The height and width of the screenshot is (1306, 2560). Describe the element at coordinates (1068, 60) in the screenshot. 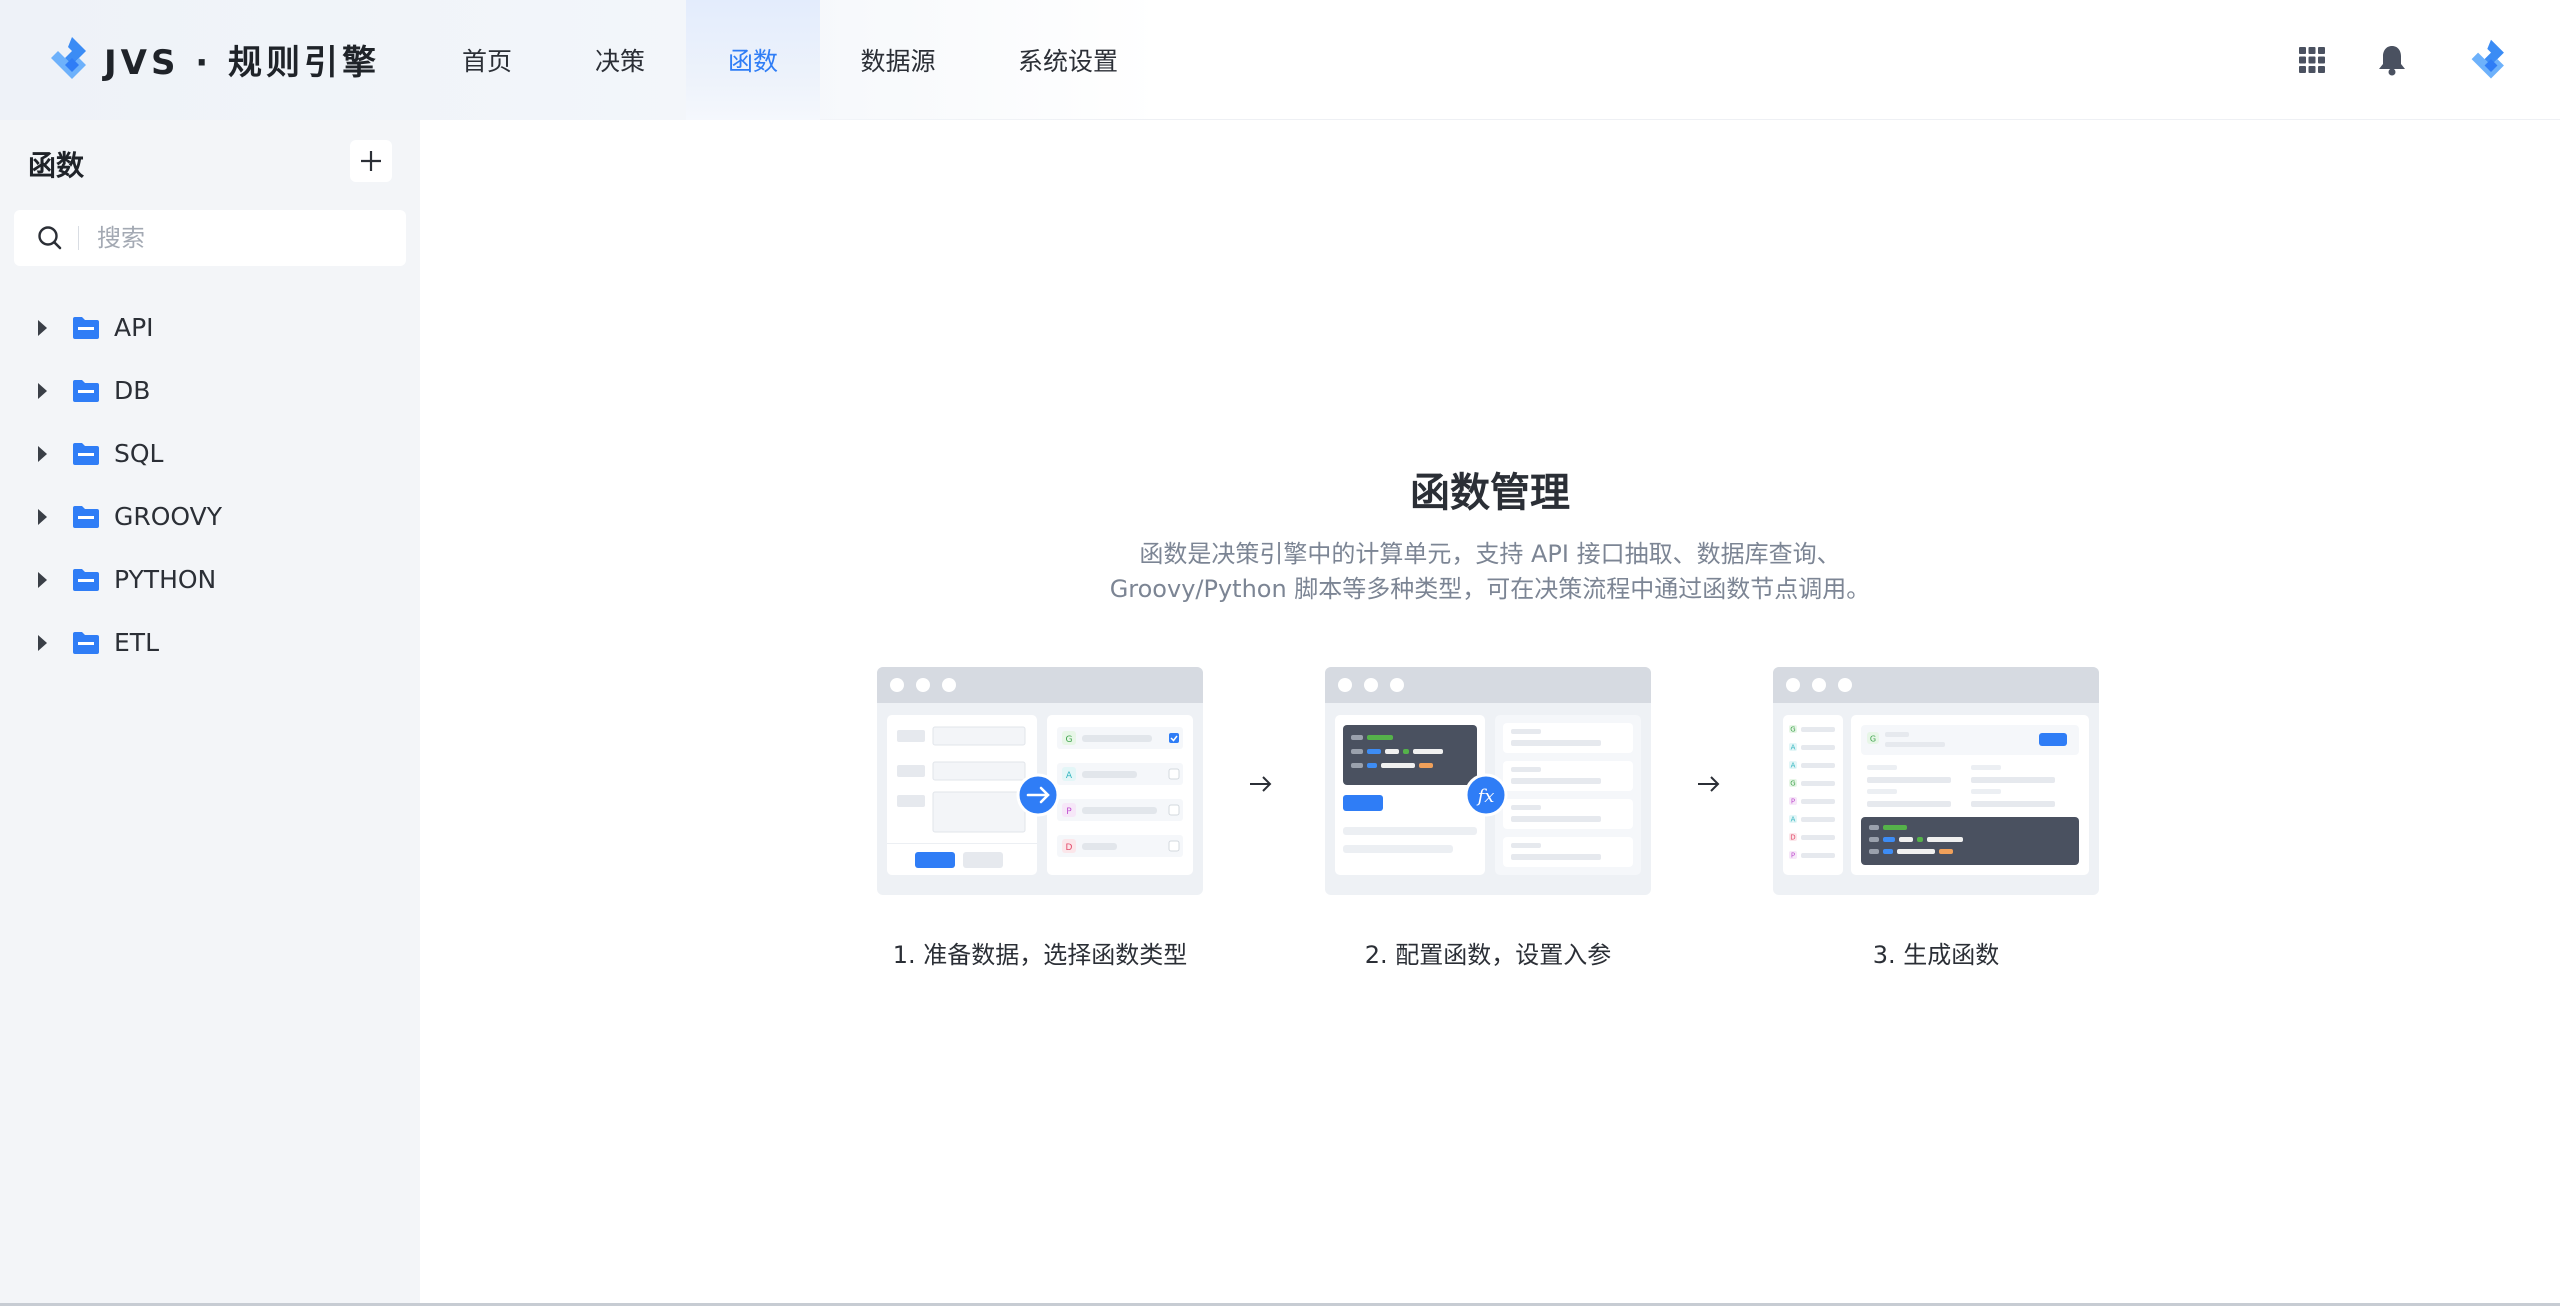

I see `nav-settings: 系统设置` at that location.